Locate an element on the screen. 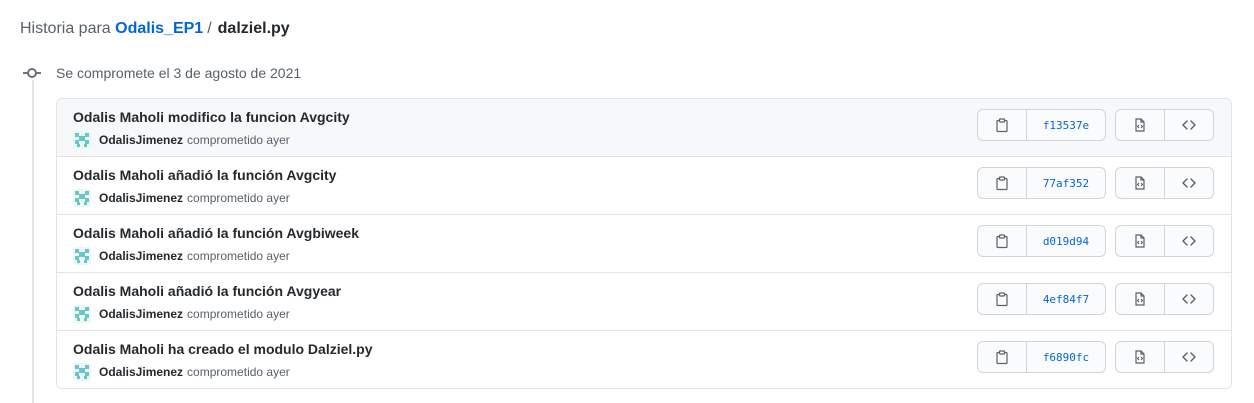  timeline-line is located at coordinates (33, 241).